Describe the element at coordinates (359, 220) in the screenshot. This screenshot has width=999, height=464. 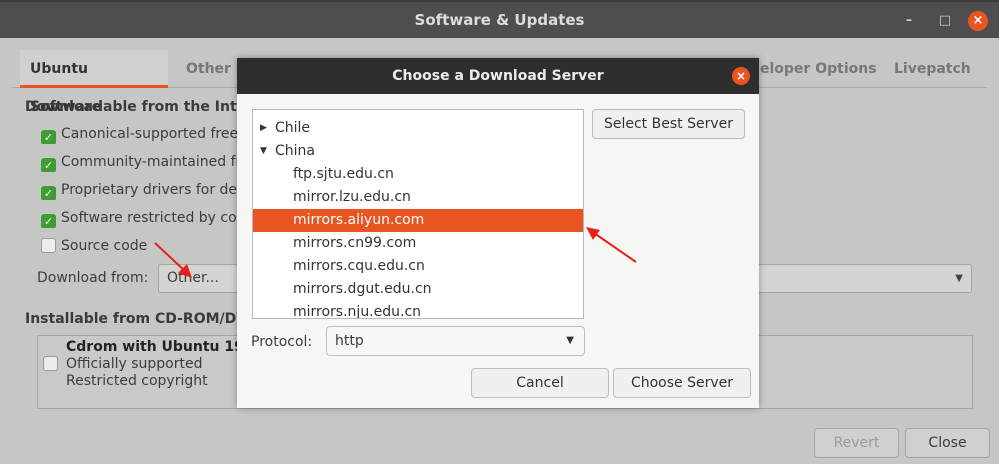
I see `tree-row-label: mirrors.aliyun.com` at that location.